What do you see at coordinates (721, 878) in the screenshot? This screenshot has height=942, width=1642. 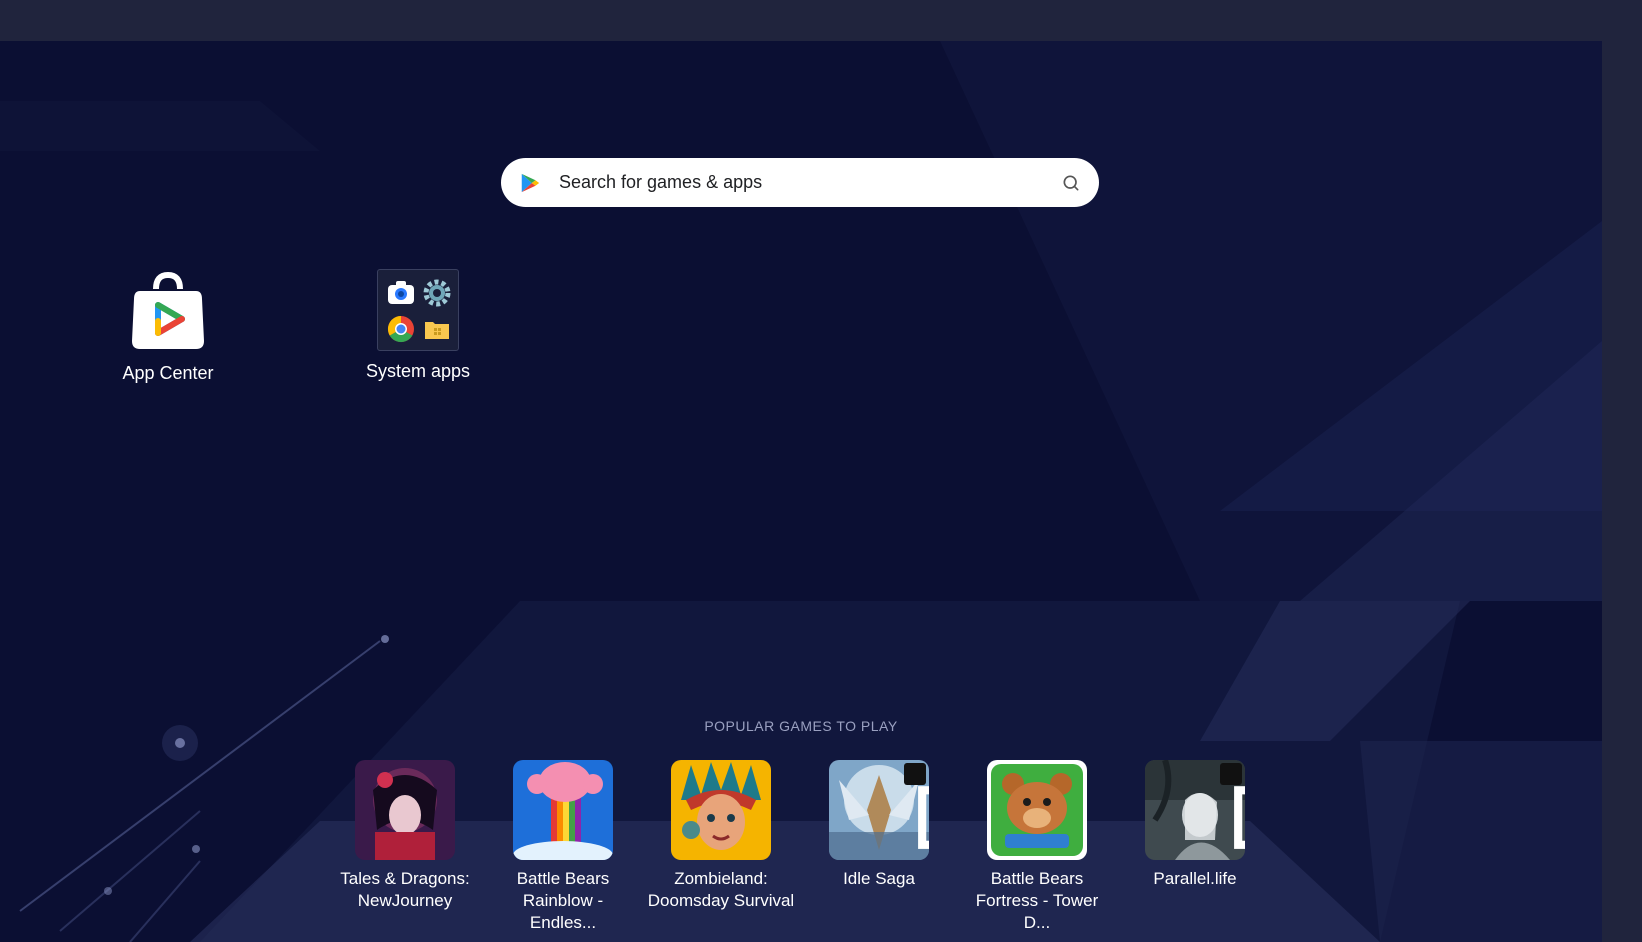 I see `game-title-line1: Zombieland:` at bounding box center [721, 878].